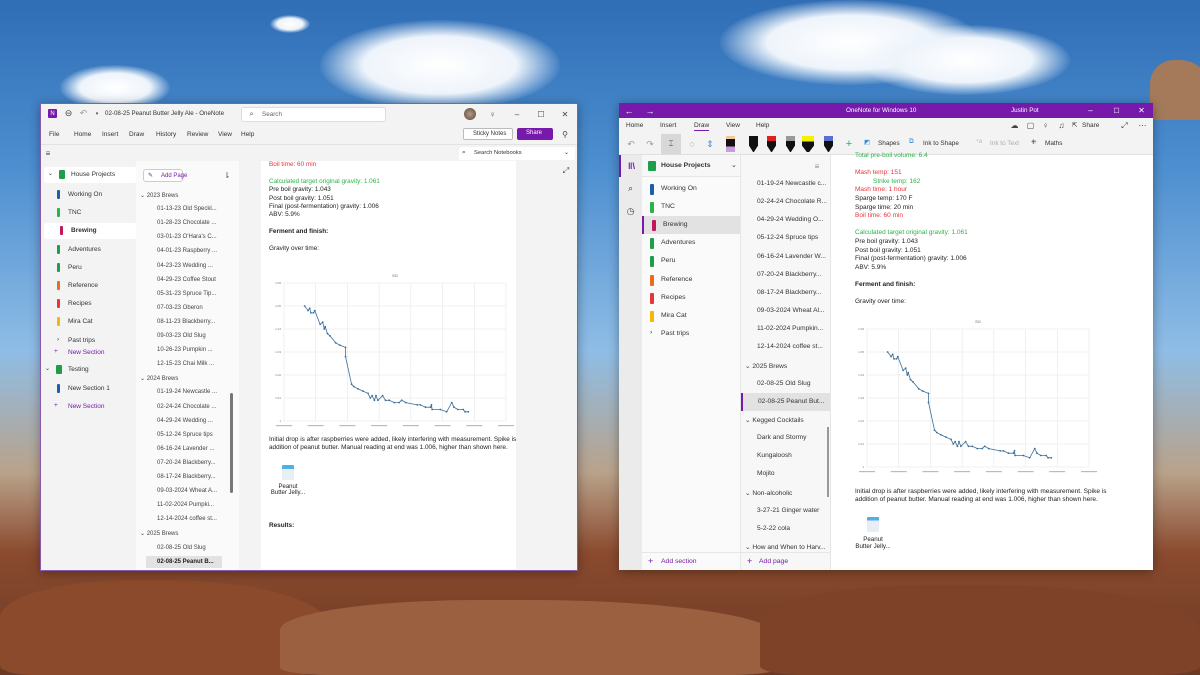 Image resolution: width=1200 pixels, height=675 pixels. What do you see at coordinates (730, 144) in the screenshot?
I see `pen-lavender` at bounding box center [730, 144].